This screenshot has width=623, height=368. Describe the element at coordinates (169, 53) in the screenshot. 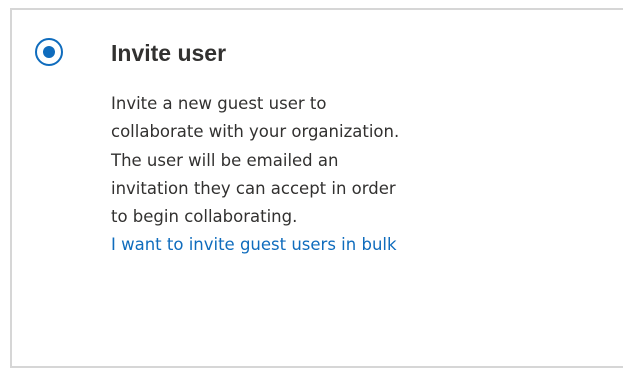

I see `option-title: Invite user` at that location.